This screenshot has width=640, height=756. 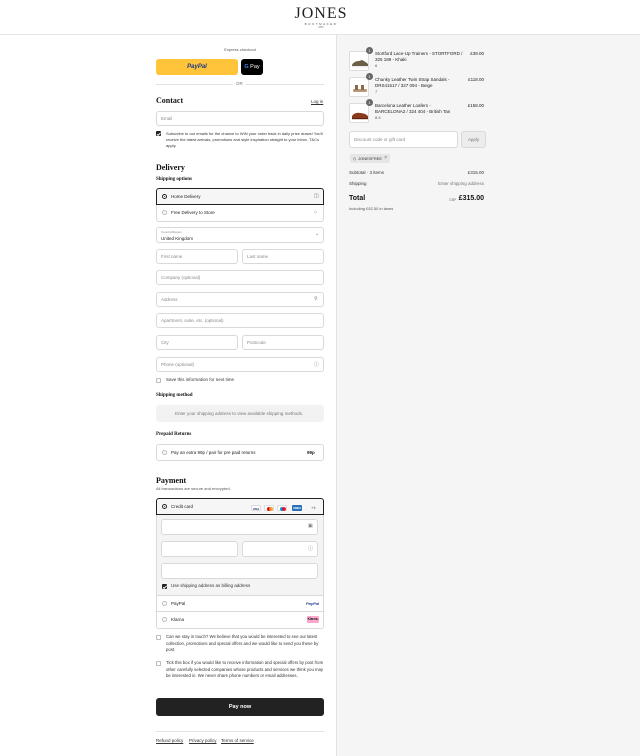 I want to click on city-field: City, so click(x=197, y=342).